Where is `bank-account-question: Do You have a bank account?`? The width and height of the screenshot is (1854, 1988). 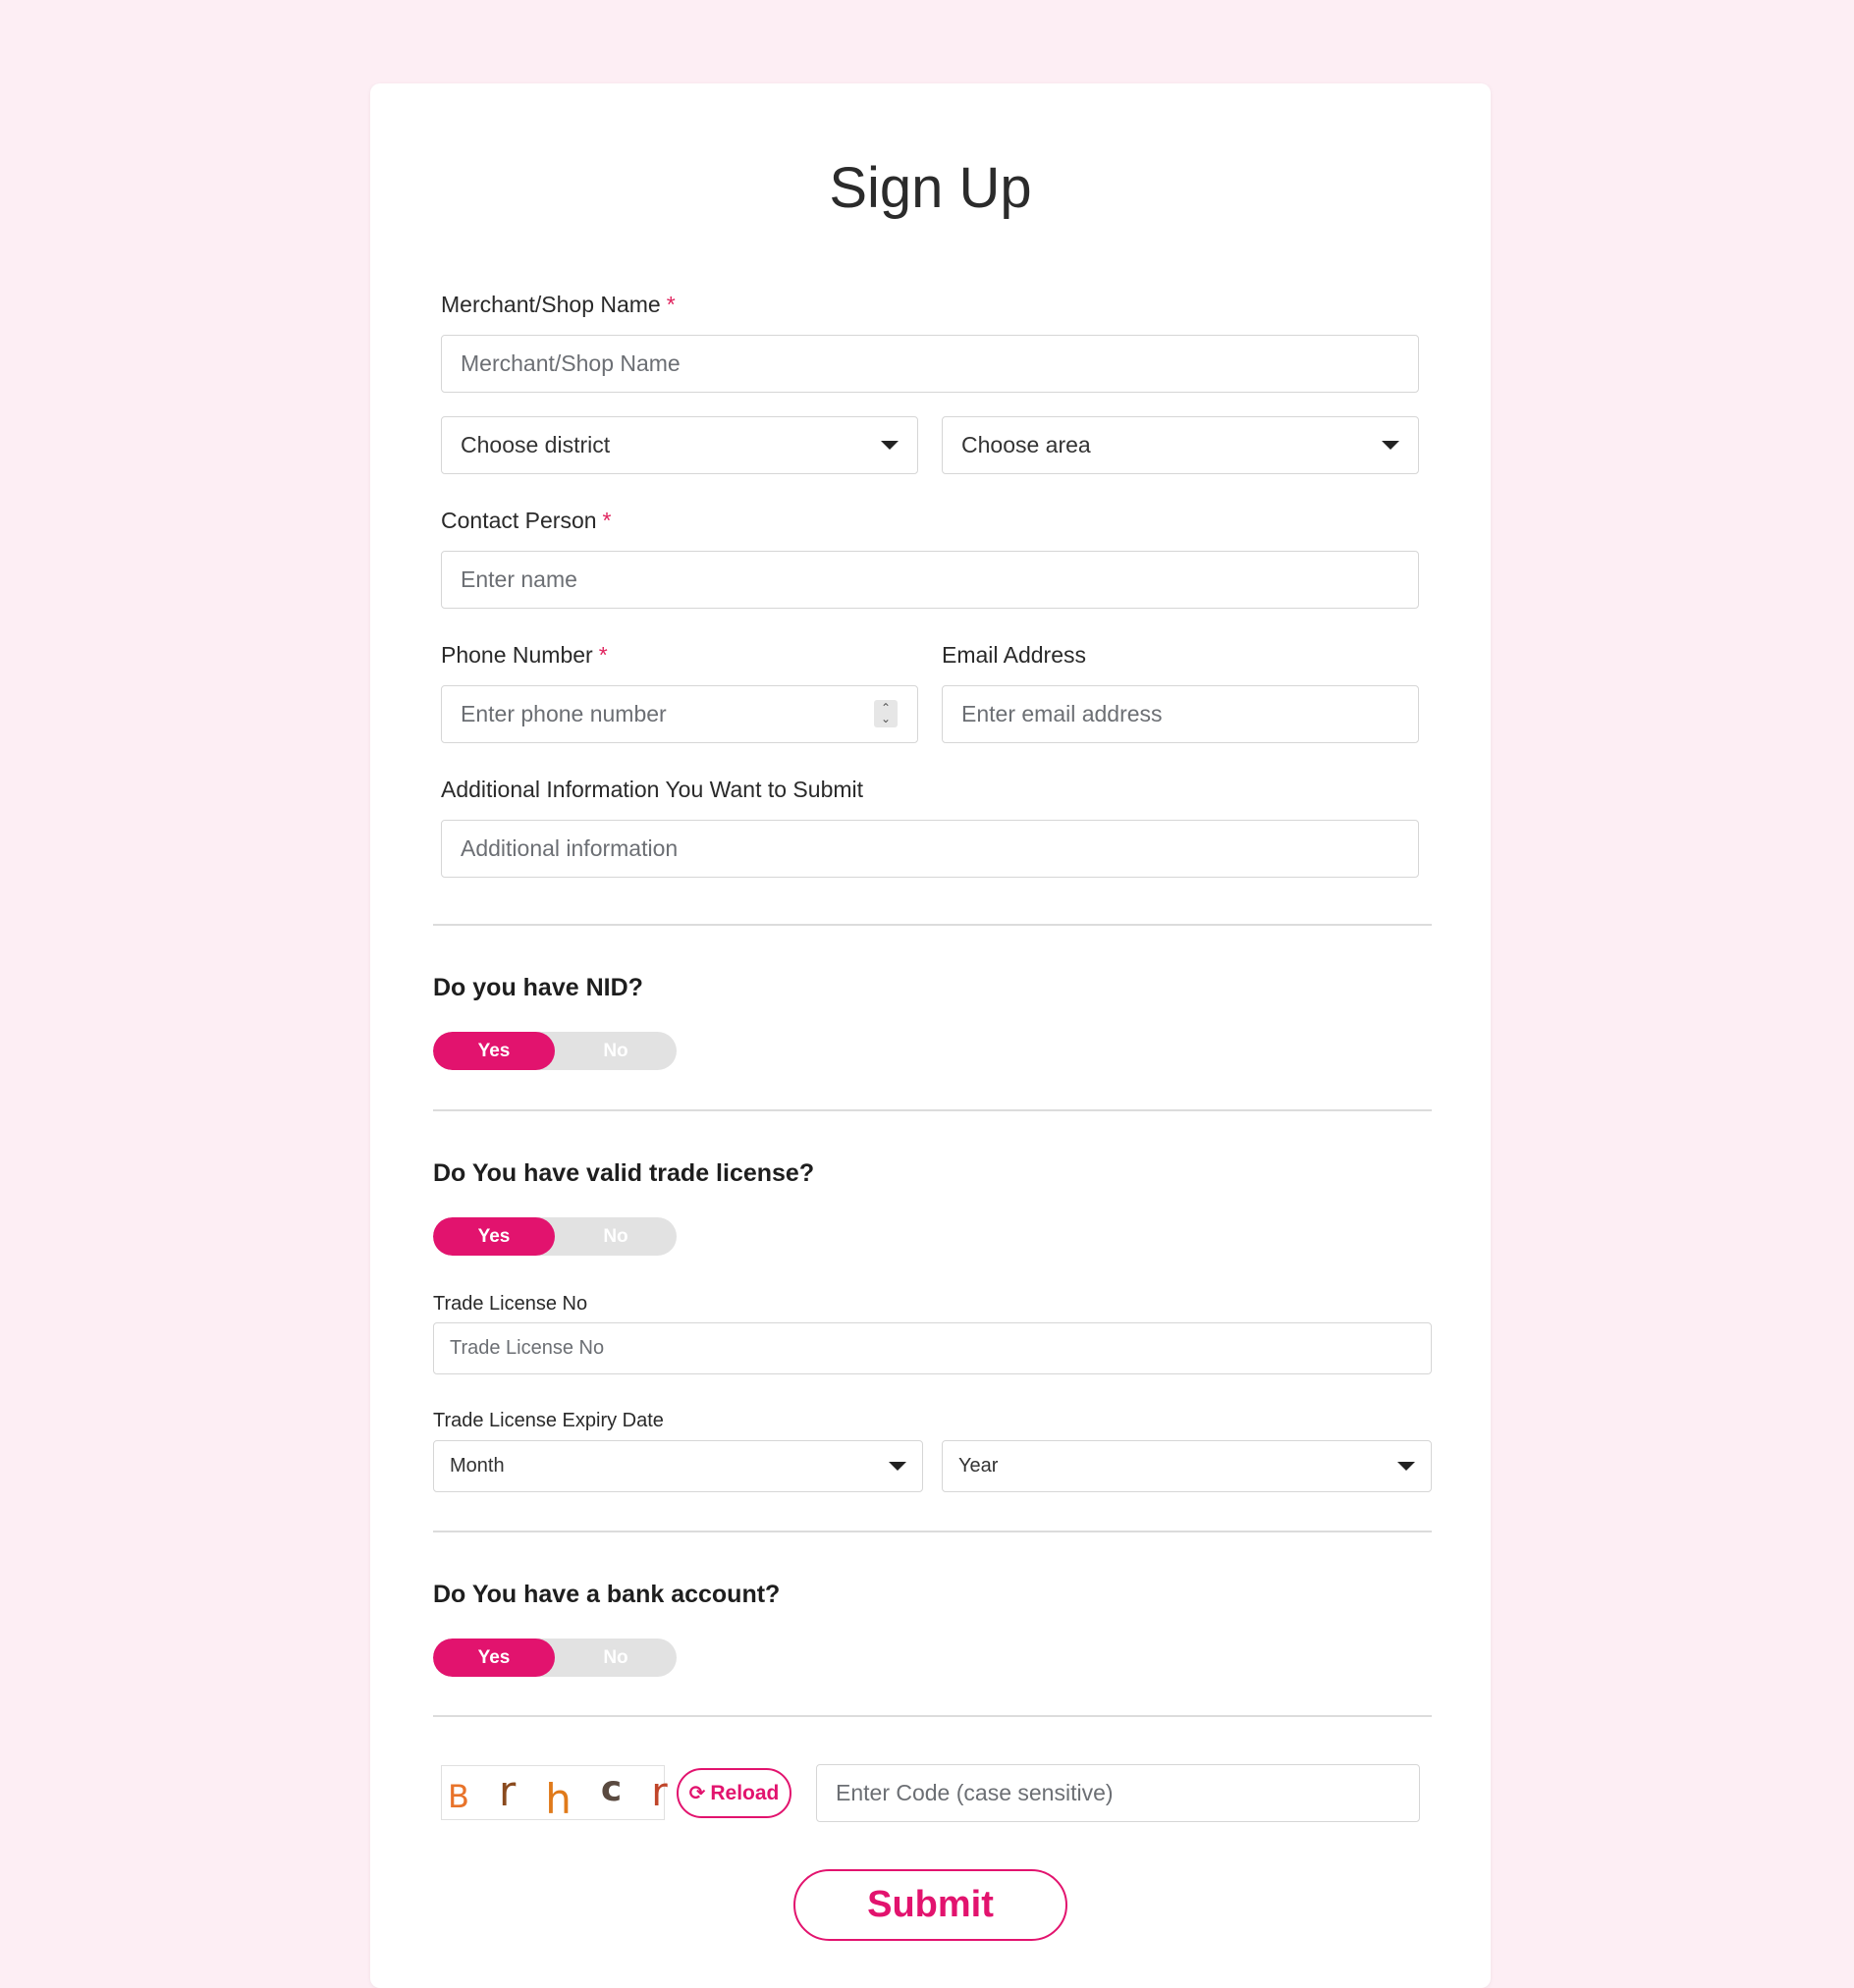
bank-account-question: Do You have a bank account? is located at coordinates (607, 1594).